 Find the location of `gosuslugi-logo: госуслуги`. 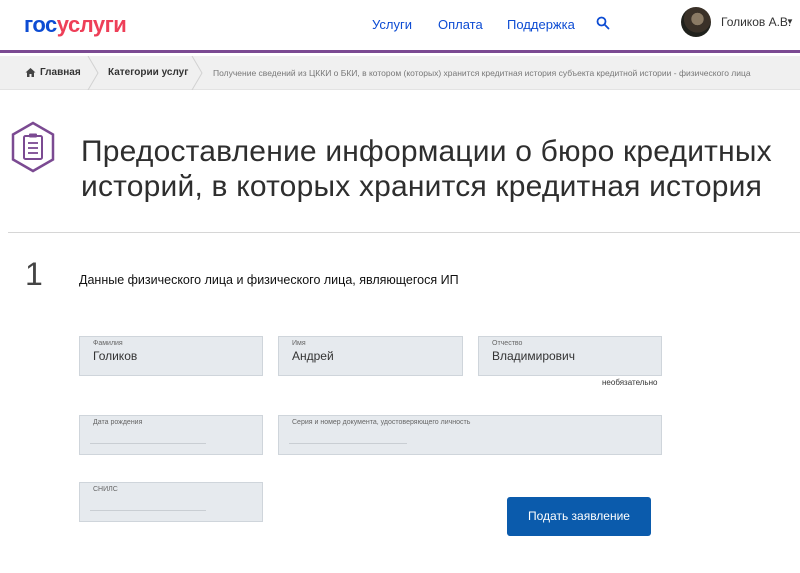

gosuslugi-logo: госуслуги is located at coordinates (75, 25).